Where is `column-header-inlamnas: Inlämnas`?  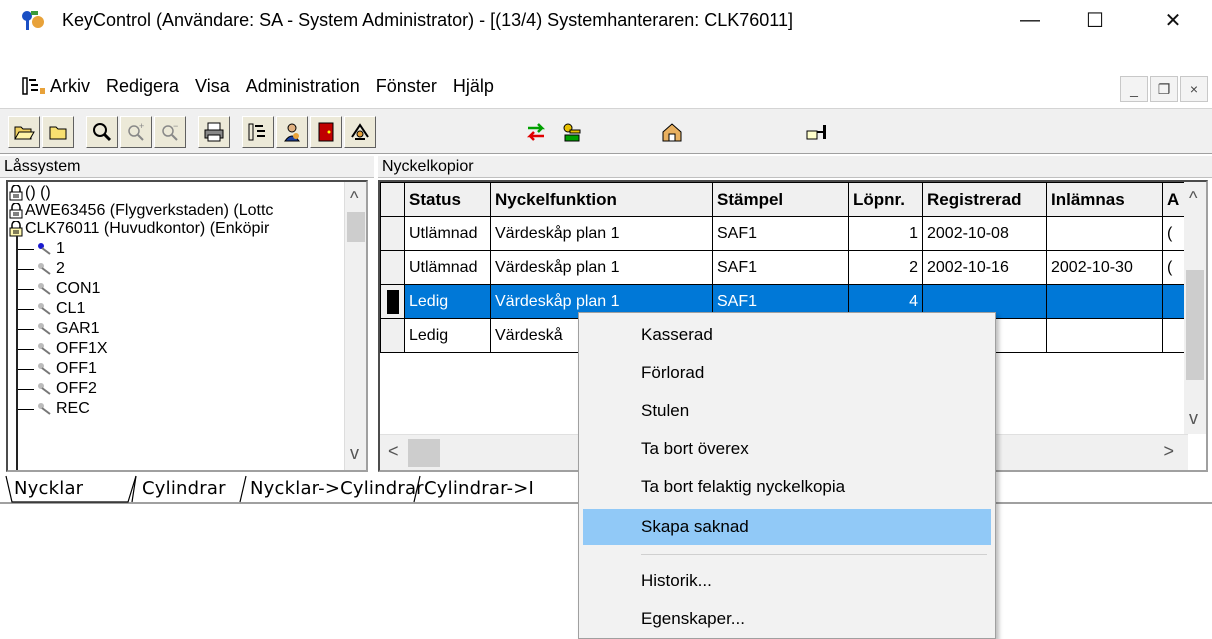
column-header-inlamnas: Inlämnas is located at coordinates (1104, 199).